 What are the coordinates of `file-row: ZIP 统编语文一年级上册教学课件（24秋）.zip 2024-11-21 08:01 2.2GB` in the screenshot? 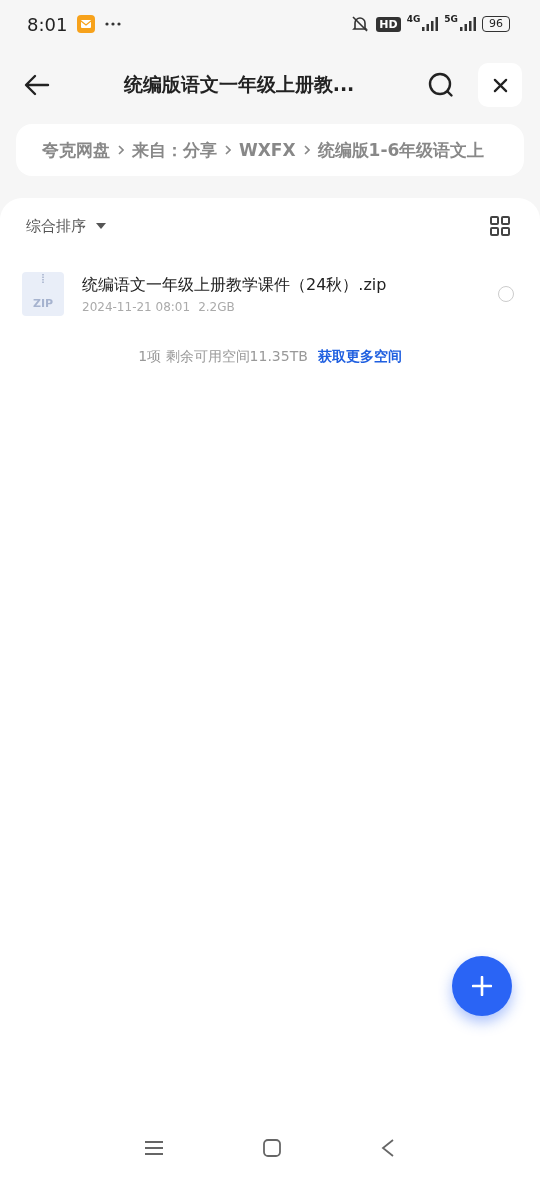 It's located at (270, 294).